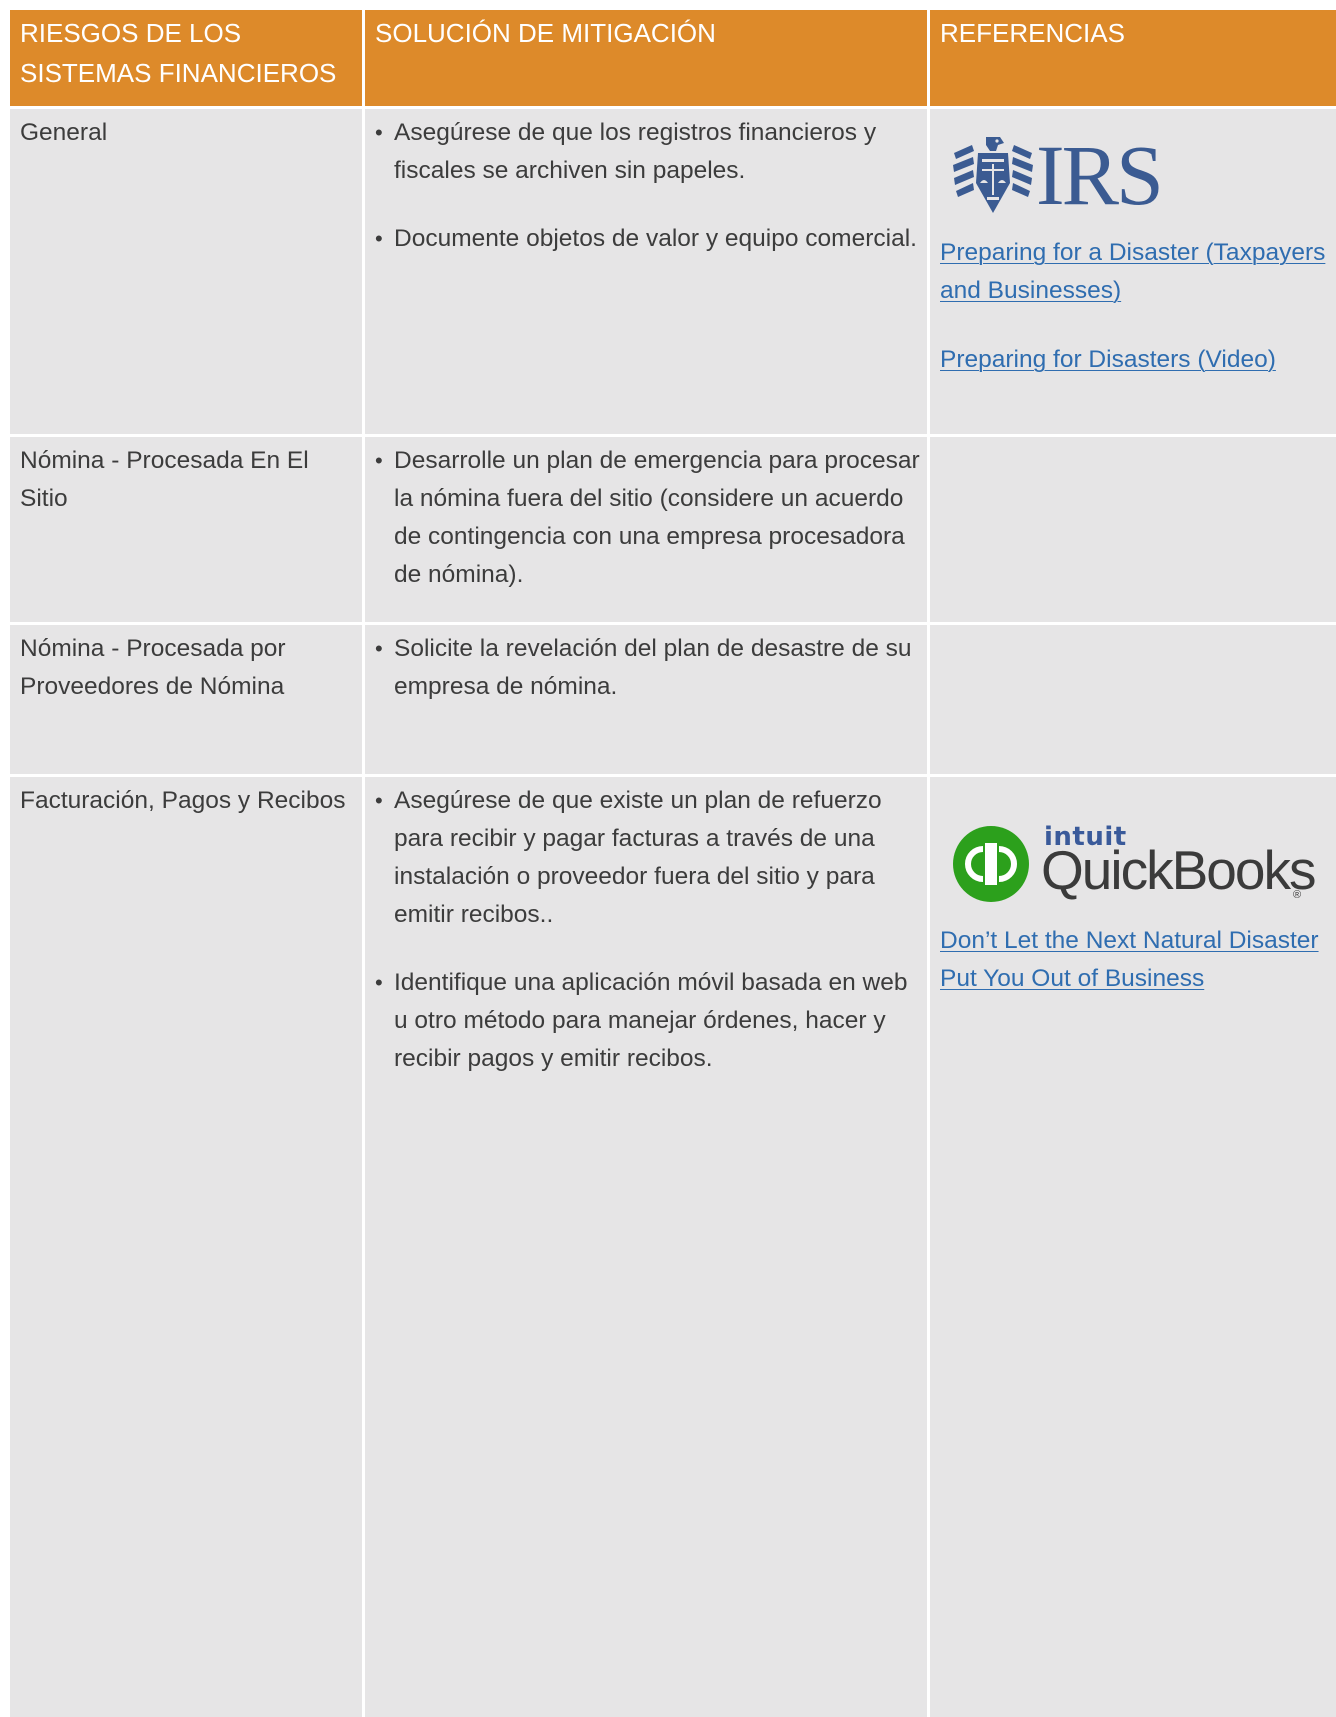  Describe the element at coordinates (993, 175) in the screenshot. I see `irs-eagle-icon` at that location.